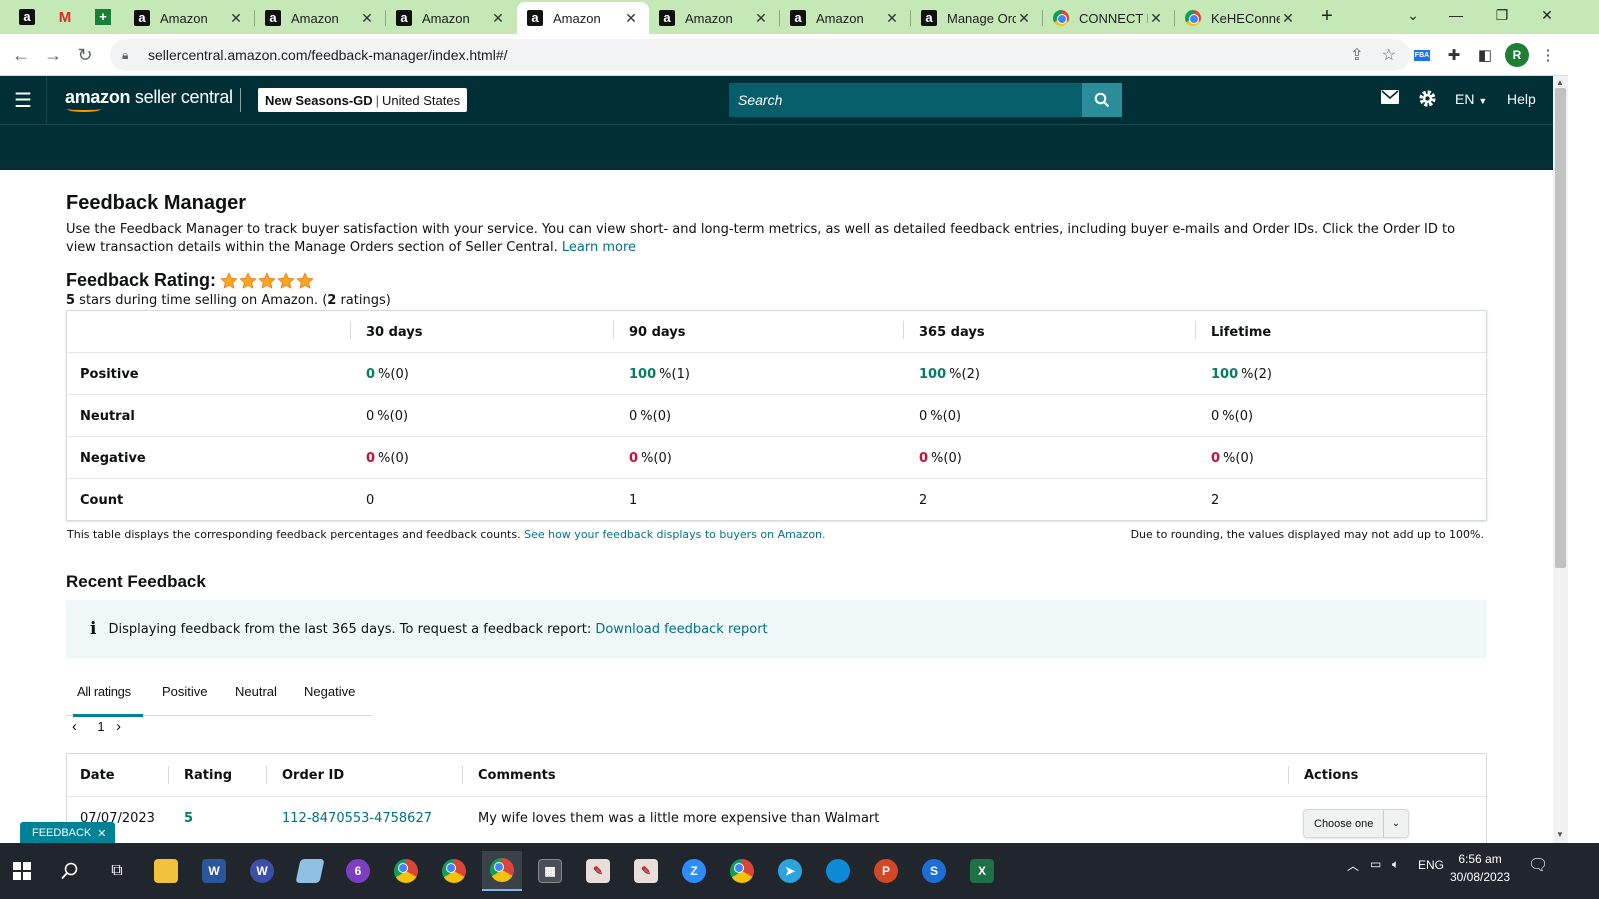  What do you see at coordinates (256, 691) in the screenshot?
I see `tab-neutral: Neutral` at bounding box center [256, 691].